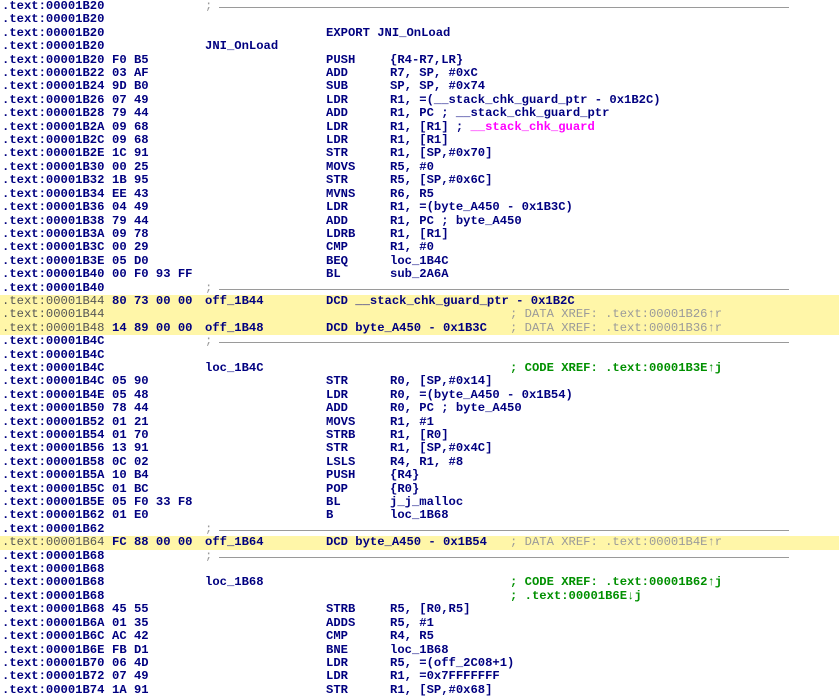 The width and height of the screenshot is (839, 697). Describe the element at coordinates (53, 690) in the screenshot. I see `line-address: .text:00001B74` at that location.